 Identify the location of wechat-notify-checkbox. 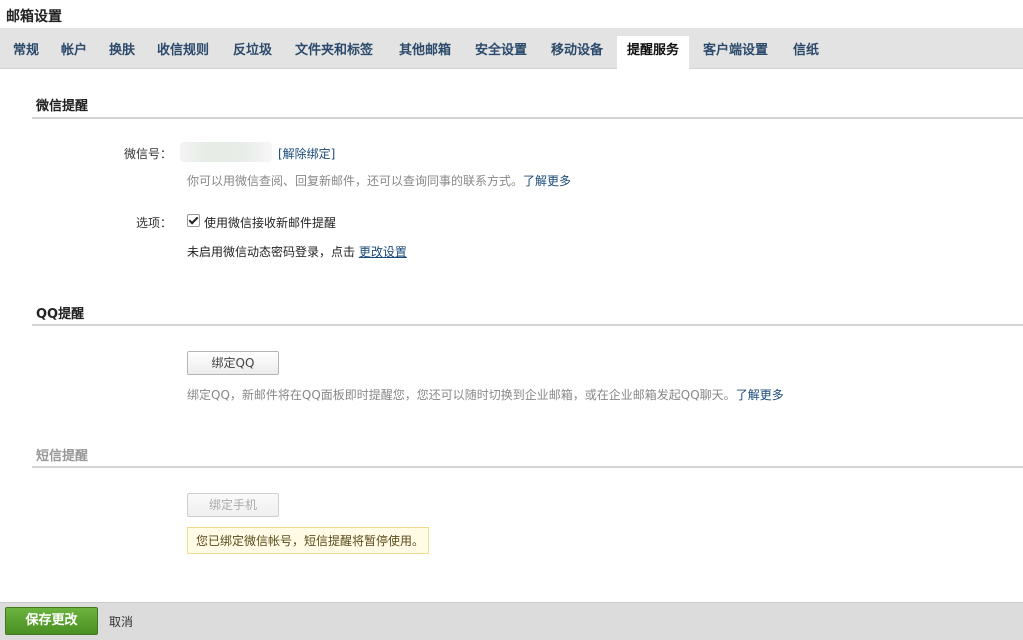
(193, 220).